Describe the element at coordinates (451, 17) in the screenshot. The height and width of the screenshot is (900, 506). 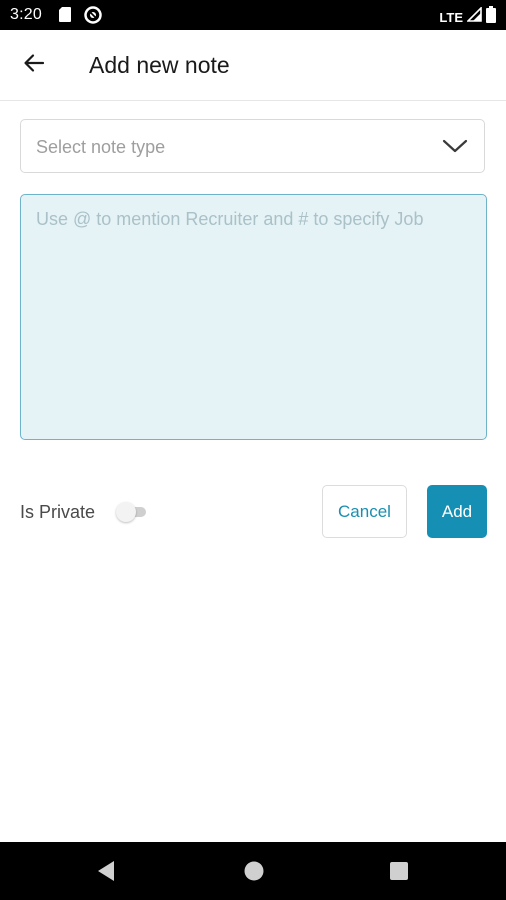
I see `network-label: LTE` at that location.